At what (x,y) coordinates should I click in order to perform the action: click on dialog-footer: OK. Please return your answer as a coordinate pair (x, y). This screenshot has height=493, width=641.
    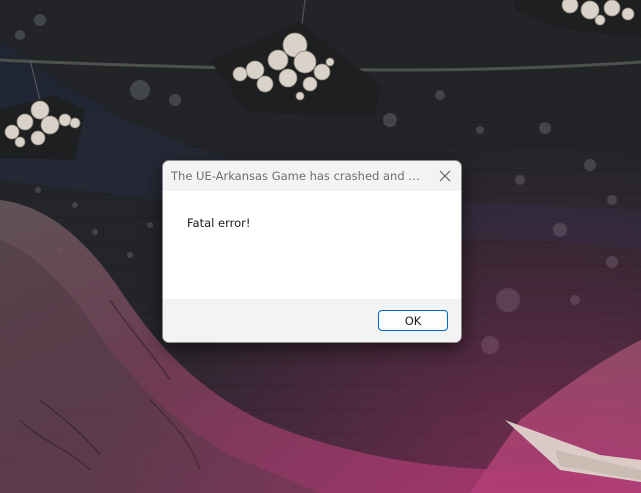
    Looking at the image, I should click on (312, 320).